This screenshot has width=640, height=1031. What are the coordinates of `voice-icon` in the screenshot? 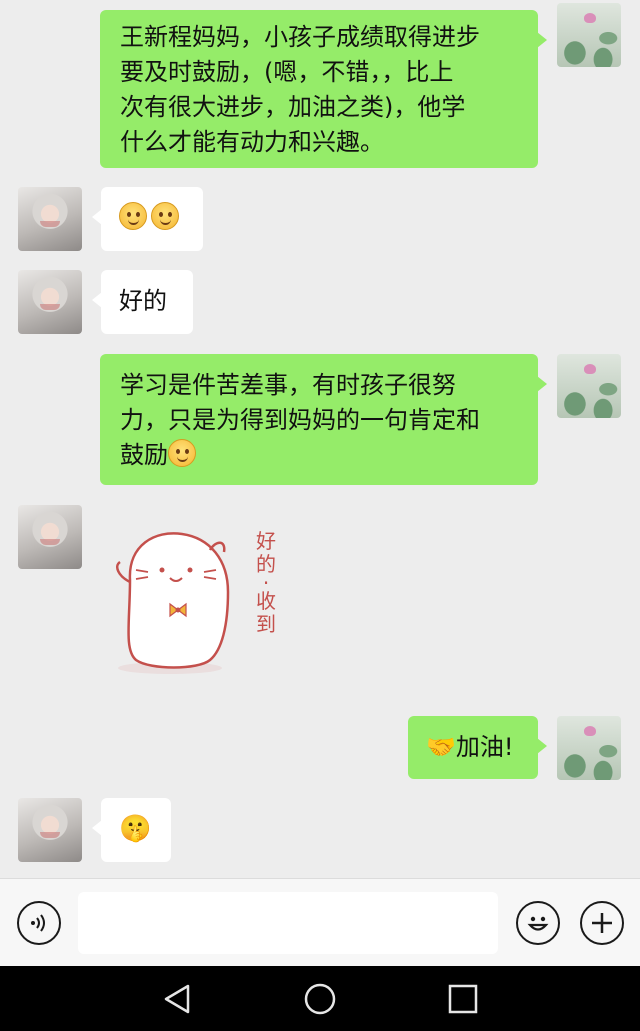 It's located at (38, 923).